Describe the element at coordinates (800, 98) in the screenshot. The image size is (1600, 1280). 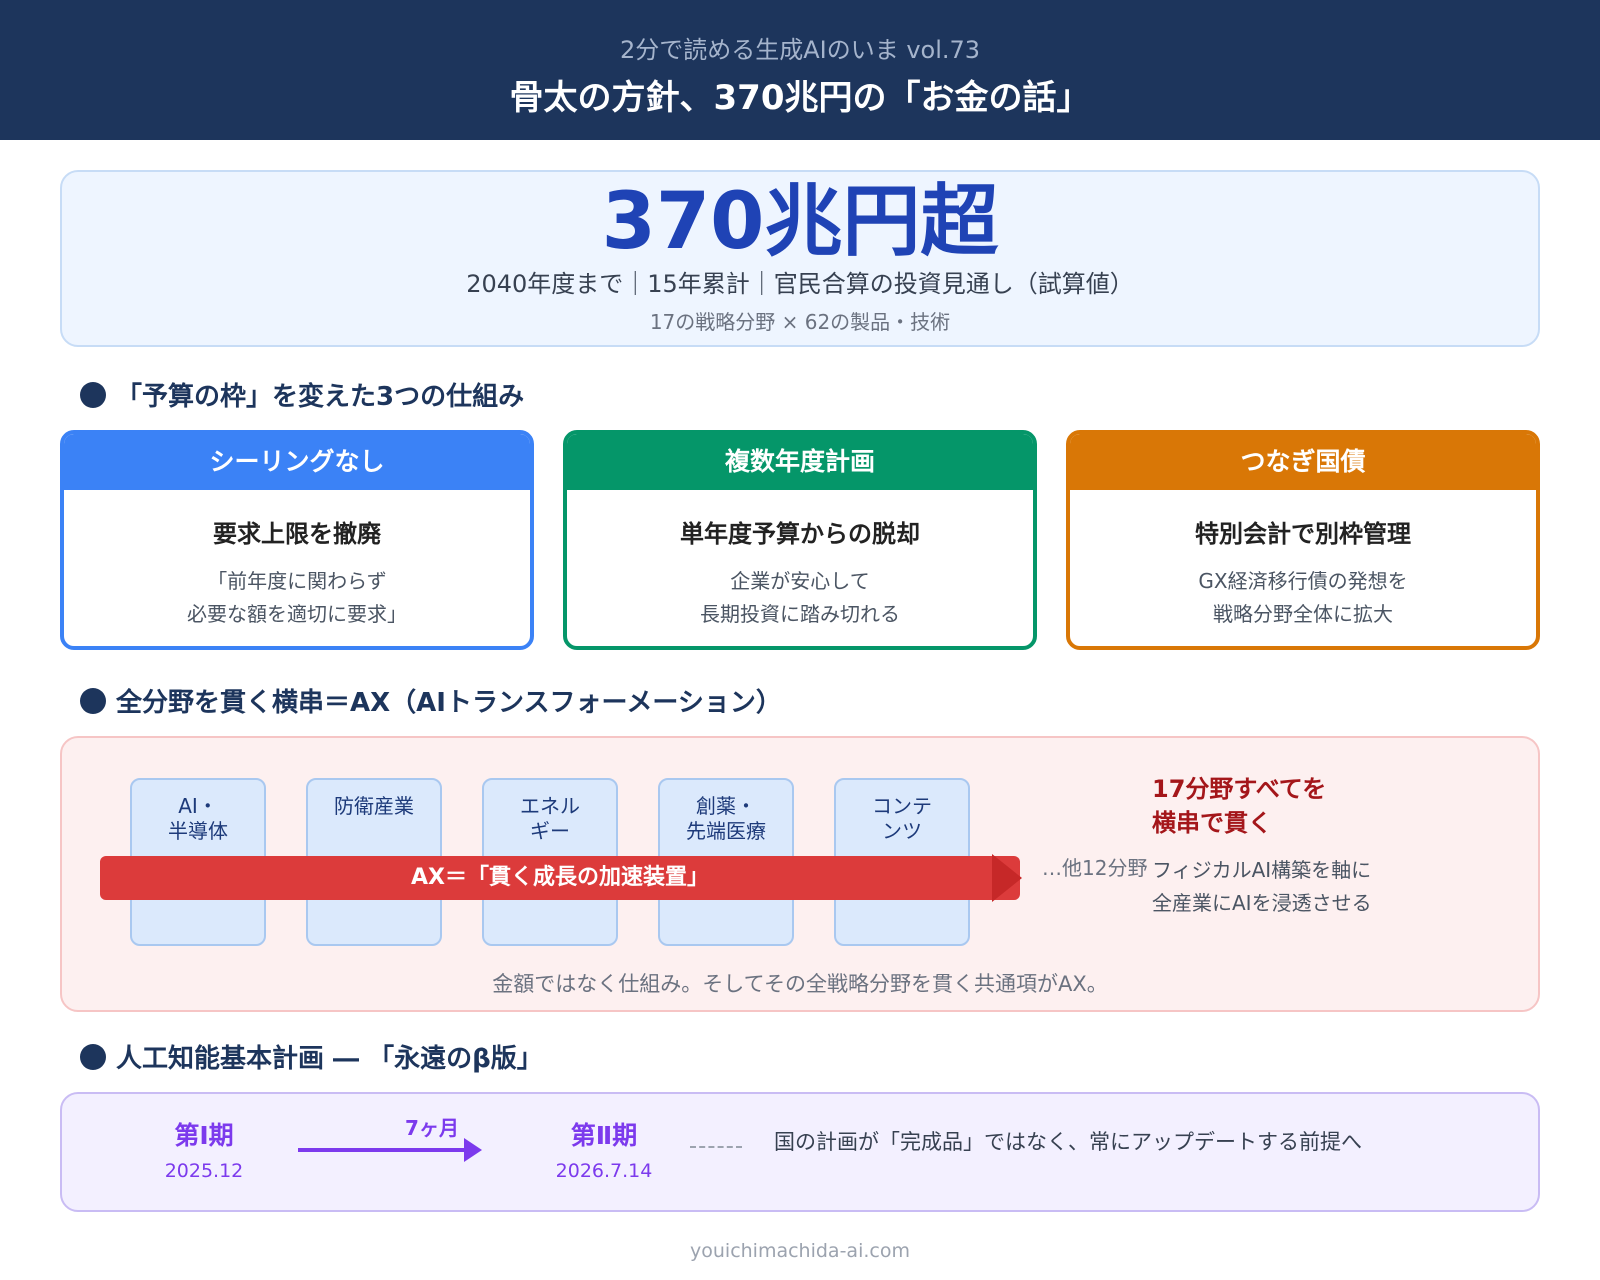
I see `header-title: 骨太の方針、370兆円の「お金の話」` at that location.